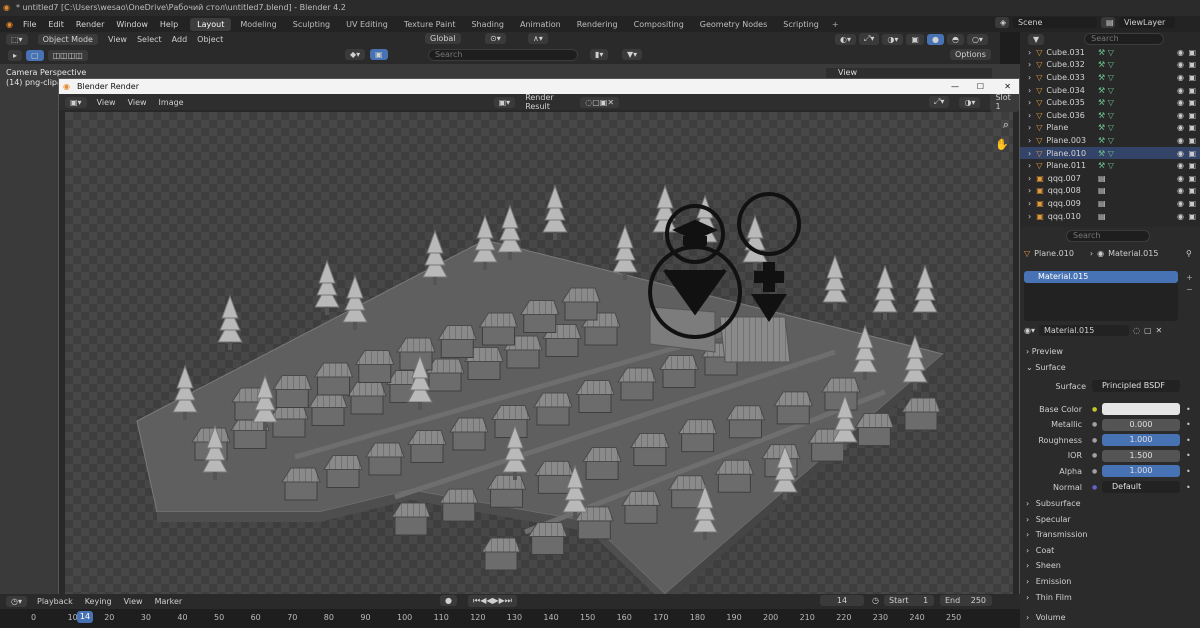 Image resolution: width=1200 pixels, height=628 pixels. What do you see at coordinates (133, 601) in the screenshot?
I see `timeline-menu-view: View` at bounding box center [133, 601].